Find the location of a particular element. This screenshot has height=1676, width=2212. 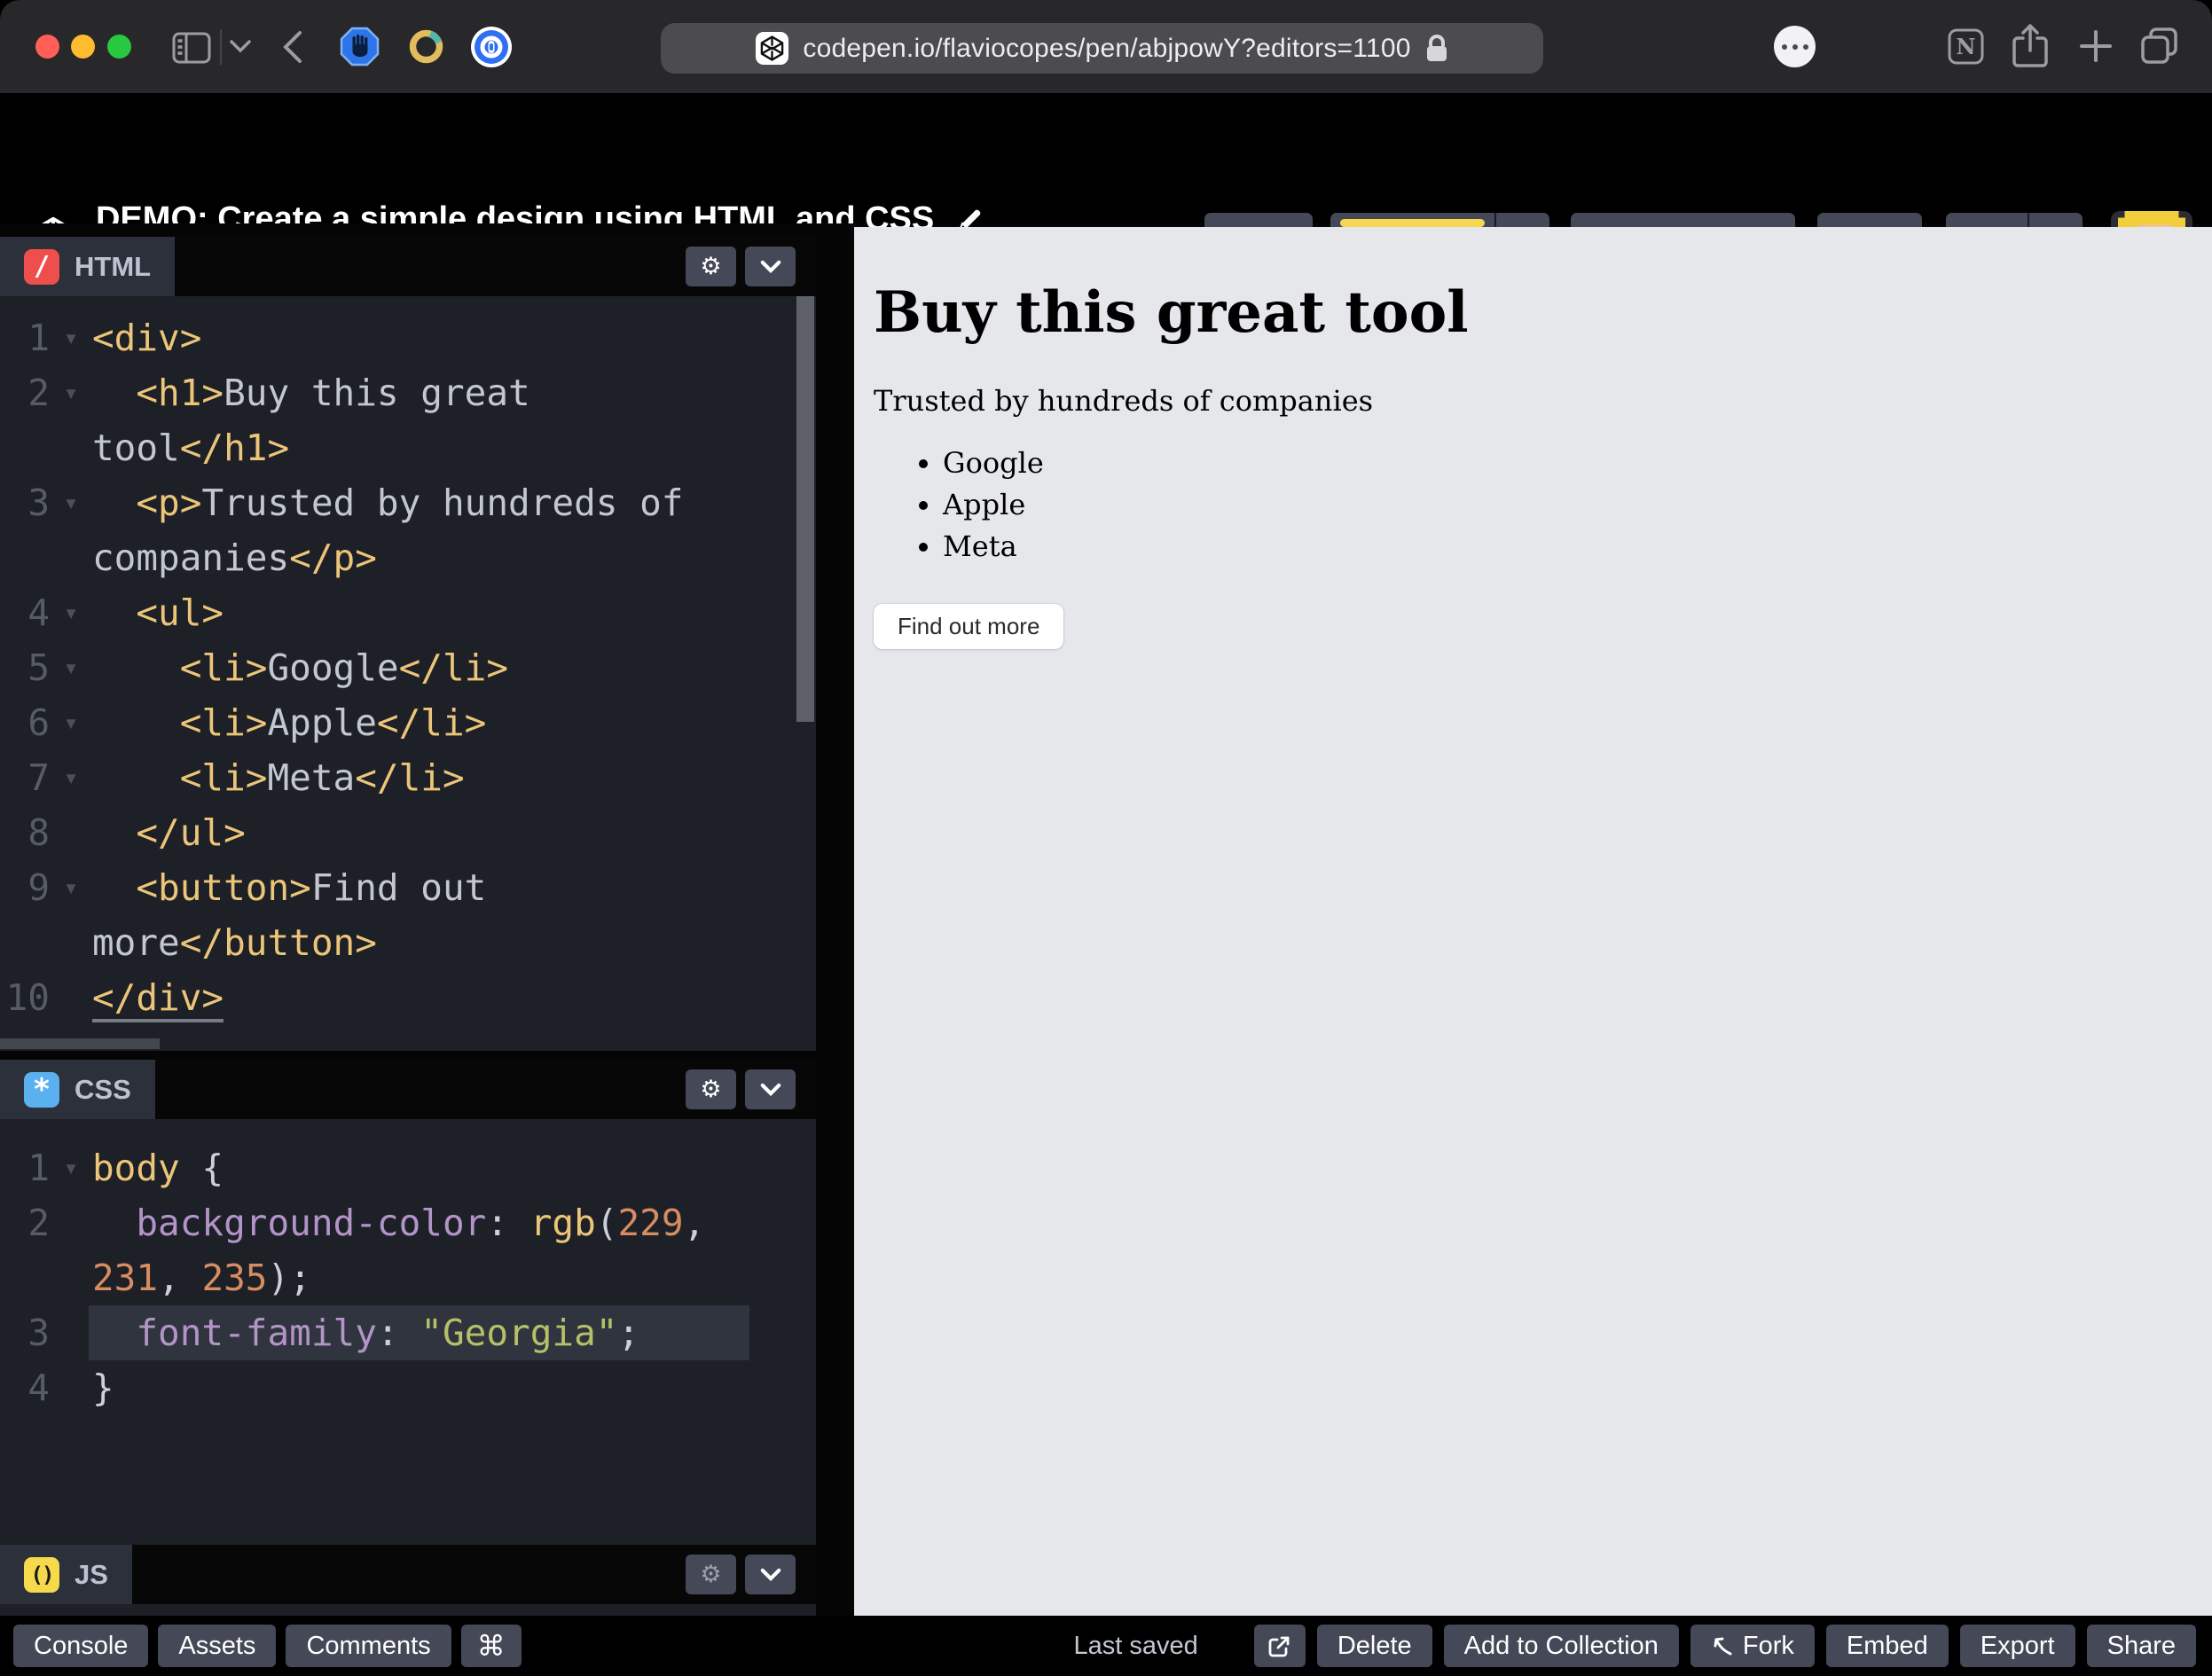

css-collapse-button is located at coordinates (770, 1089).